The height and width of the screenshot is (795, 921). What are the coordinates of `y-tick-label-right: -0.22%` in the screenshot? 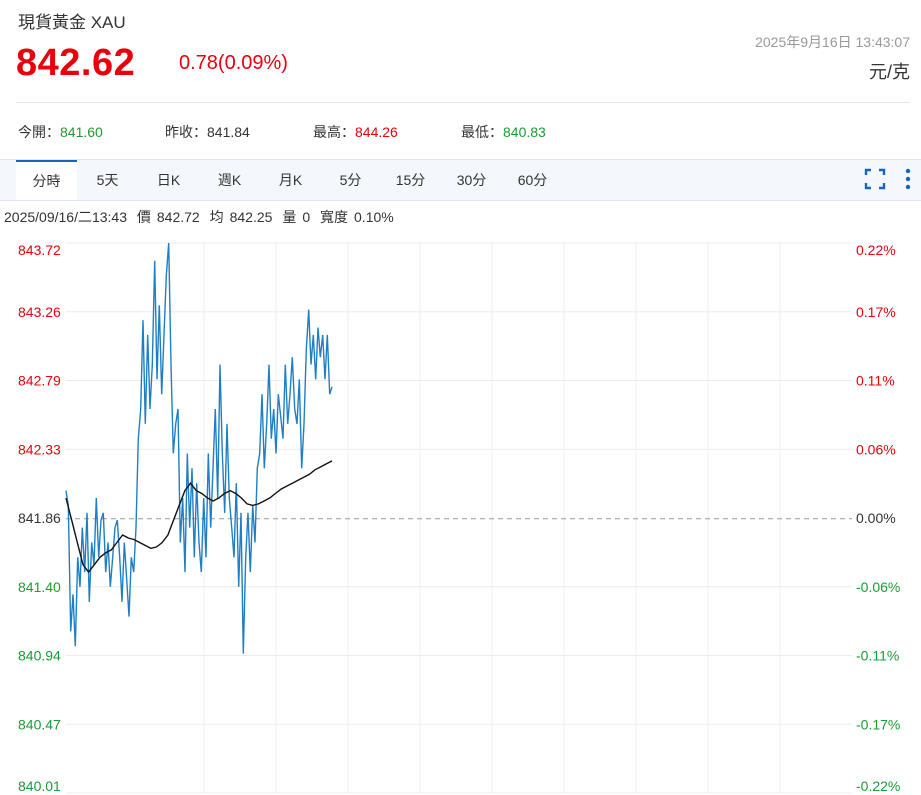 It's located at (878, 786).